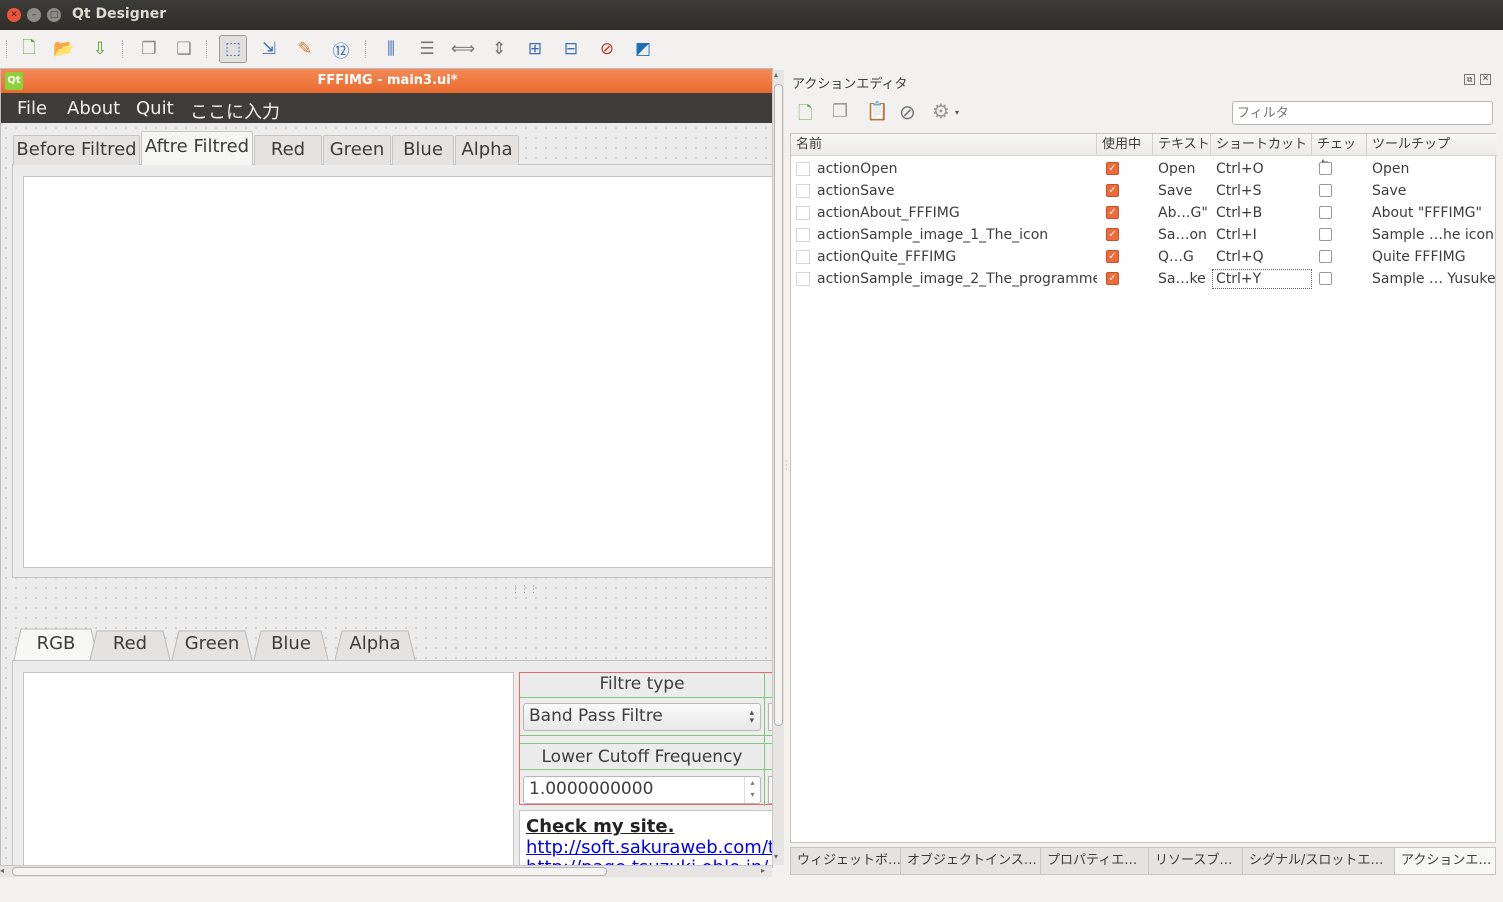 The height and width of the screenshot is (902, 1503). I want to click on column-name: 名前, so click(944, 145).